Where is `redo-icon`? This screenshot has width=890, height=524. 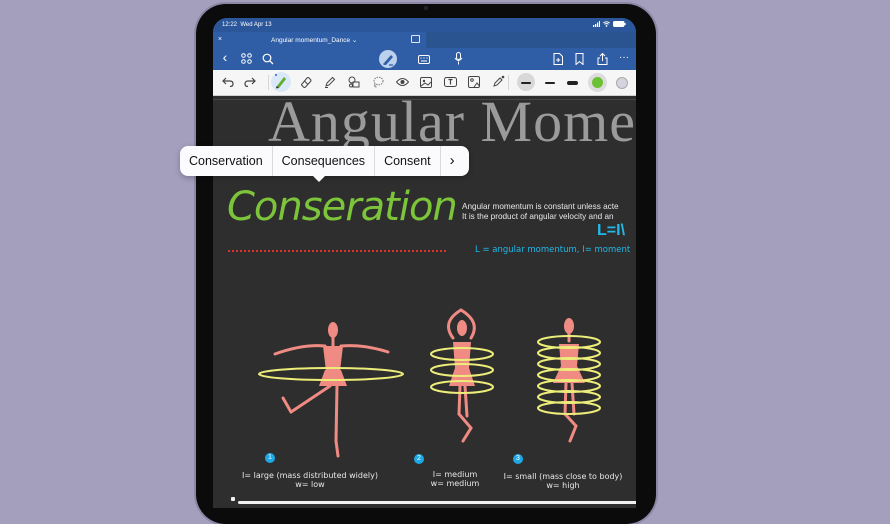
redo-icon is located at coordinates (250, 82).